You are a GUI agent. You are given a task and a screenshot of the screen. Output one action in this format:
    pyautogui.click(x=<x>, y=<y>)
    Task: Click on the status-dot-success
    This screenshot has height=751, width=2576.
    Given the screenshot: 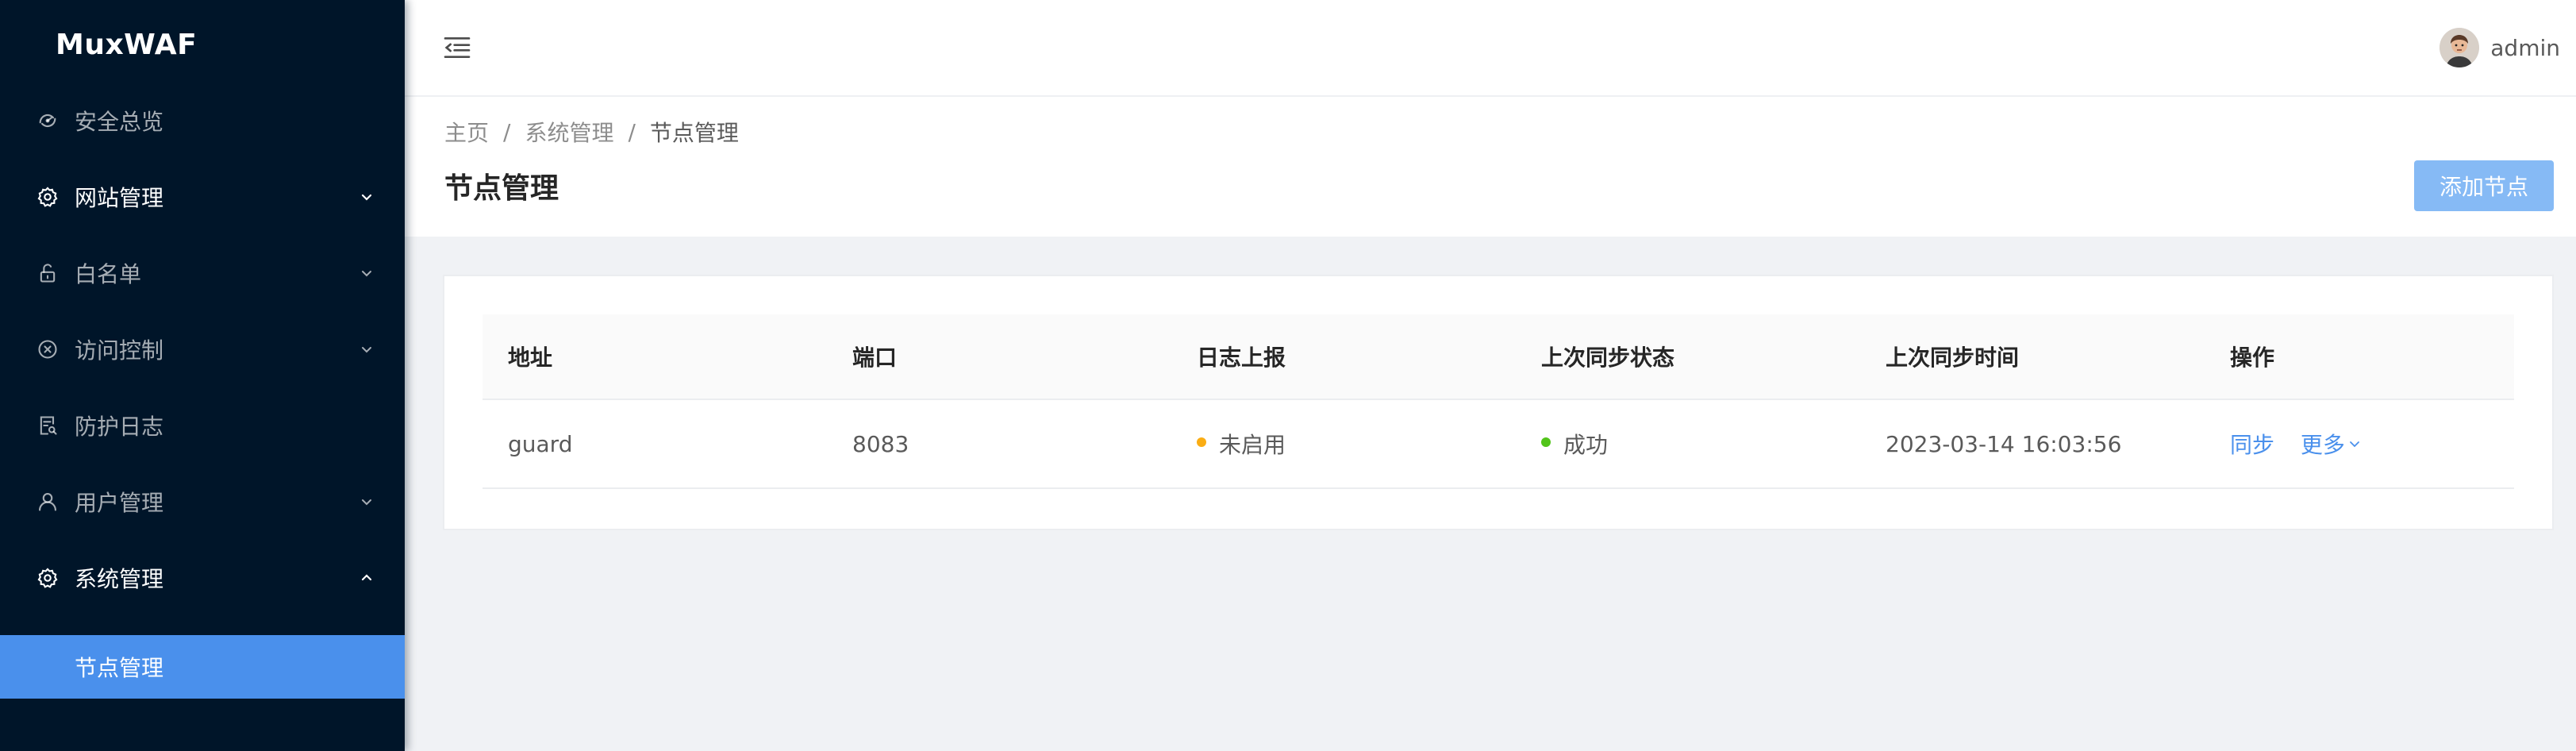 What is the action you would take?
    pyautogui.click(x=1546, y=442)
    